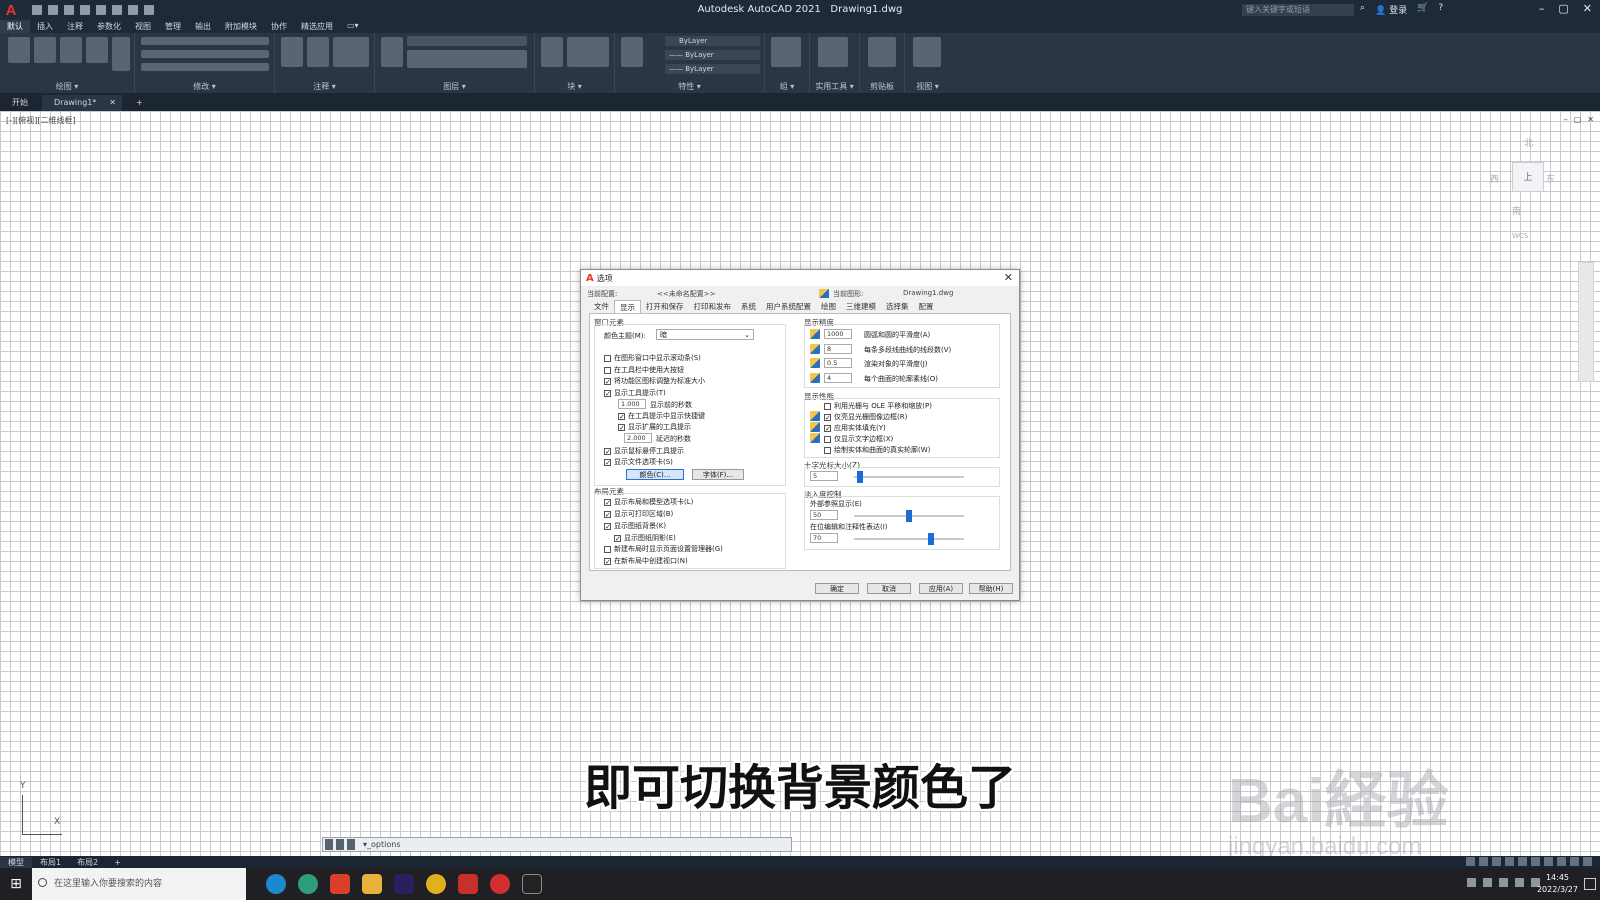  What do you see at coordinates (15, 26) in the screenshot?
I see `ribbon-tab-default: 默认` at bounding box center [15, 26].